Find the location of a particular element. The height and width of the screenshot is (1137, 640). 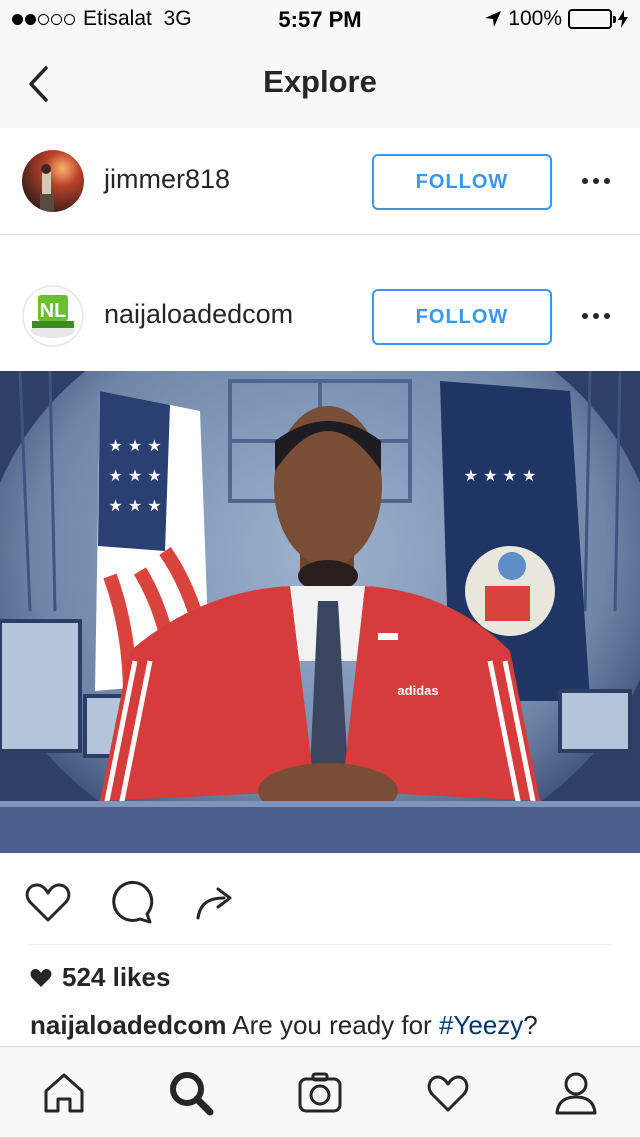

nav-bar: Explore is located at coordinates (320, 84).